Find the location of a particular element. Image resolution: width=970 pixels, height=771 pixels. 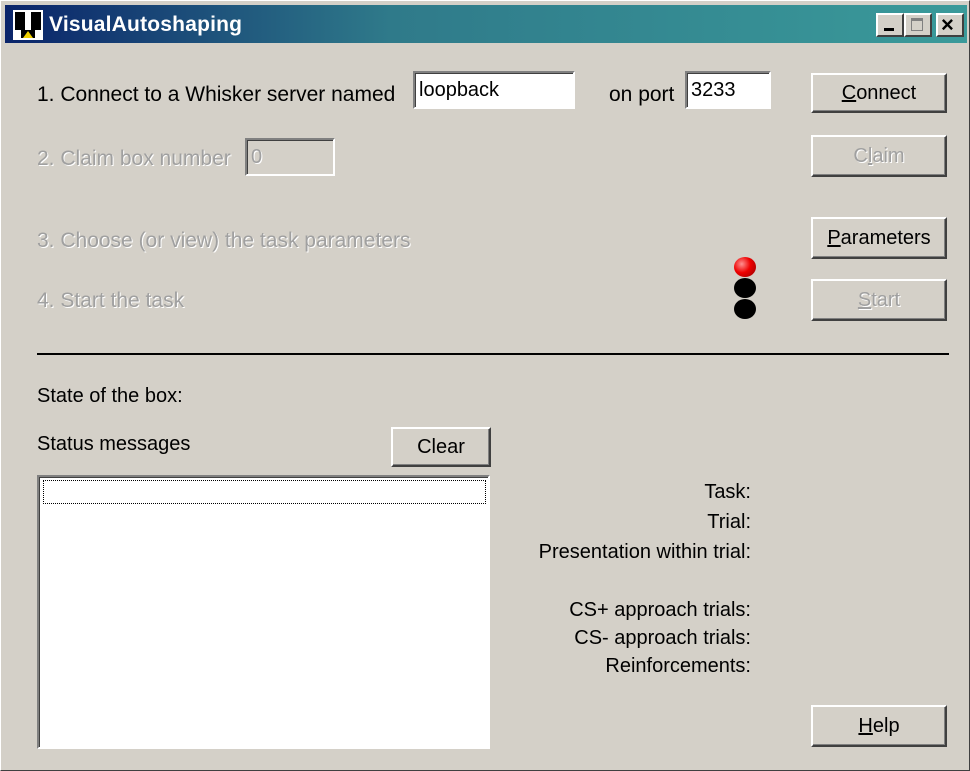

minimize-icon is located at coordinates (890, 25).